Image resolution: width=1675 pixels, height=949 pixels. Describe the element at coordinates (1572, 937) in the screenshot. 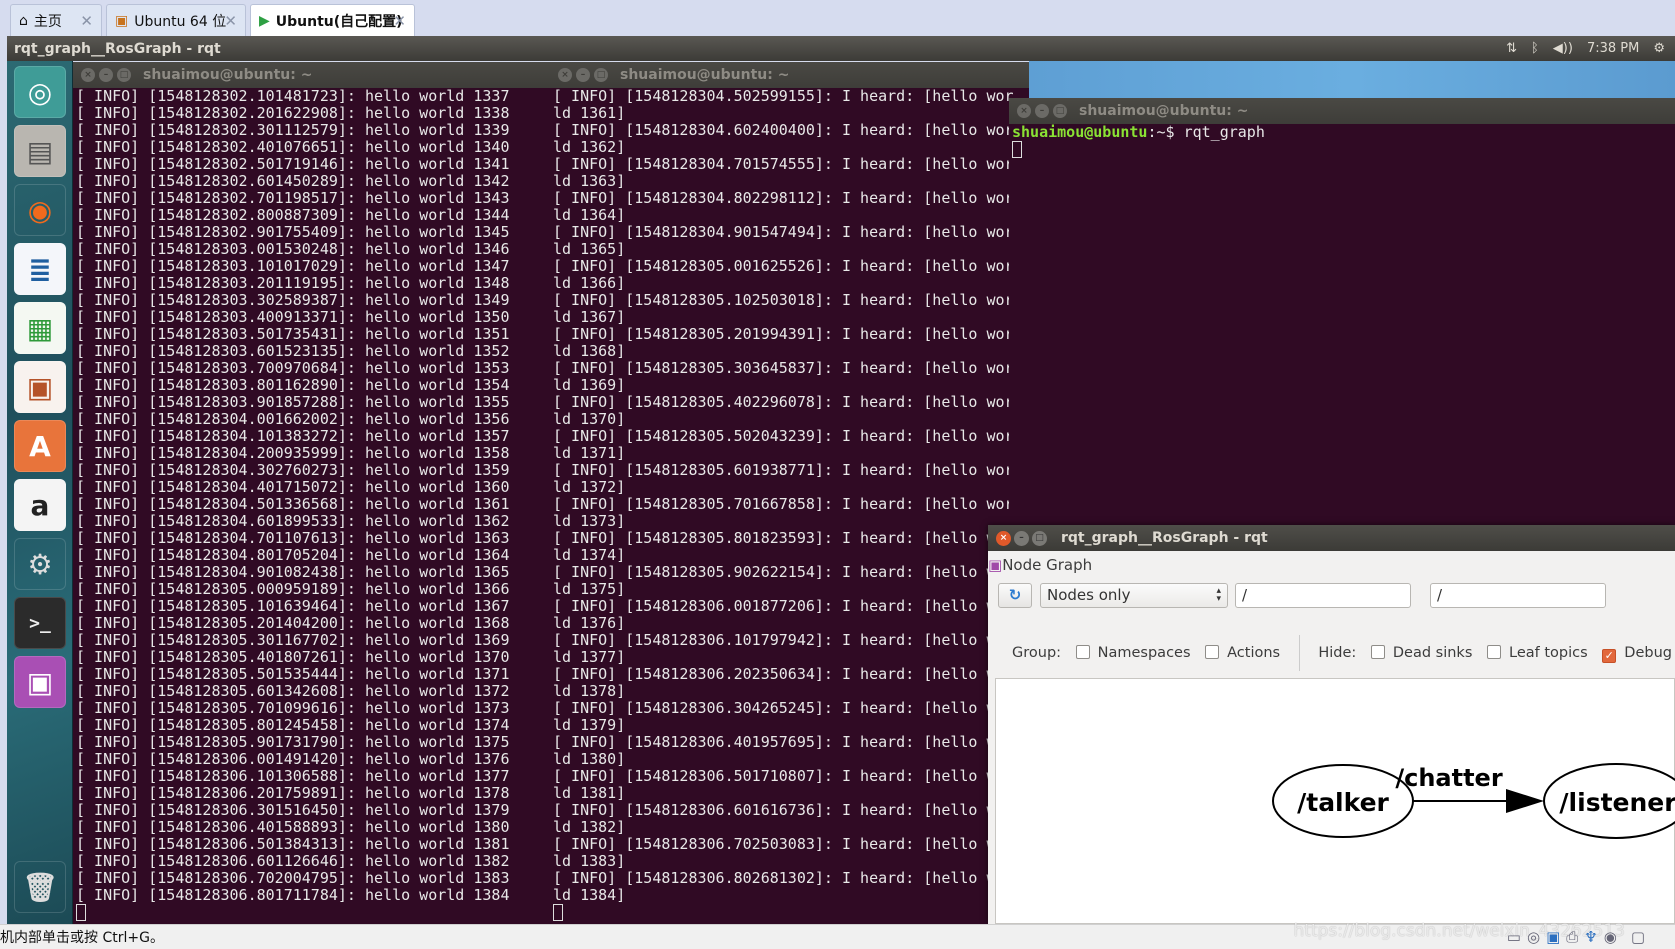

I see `printer-icon: ⎙` at that location.